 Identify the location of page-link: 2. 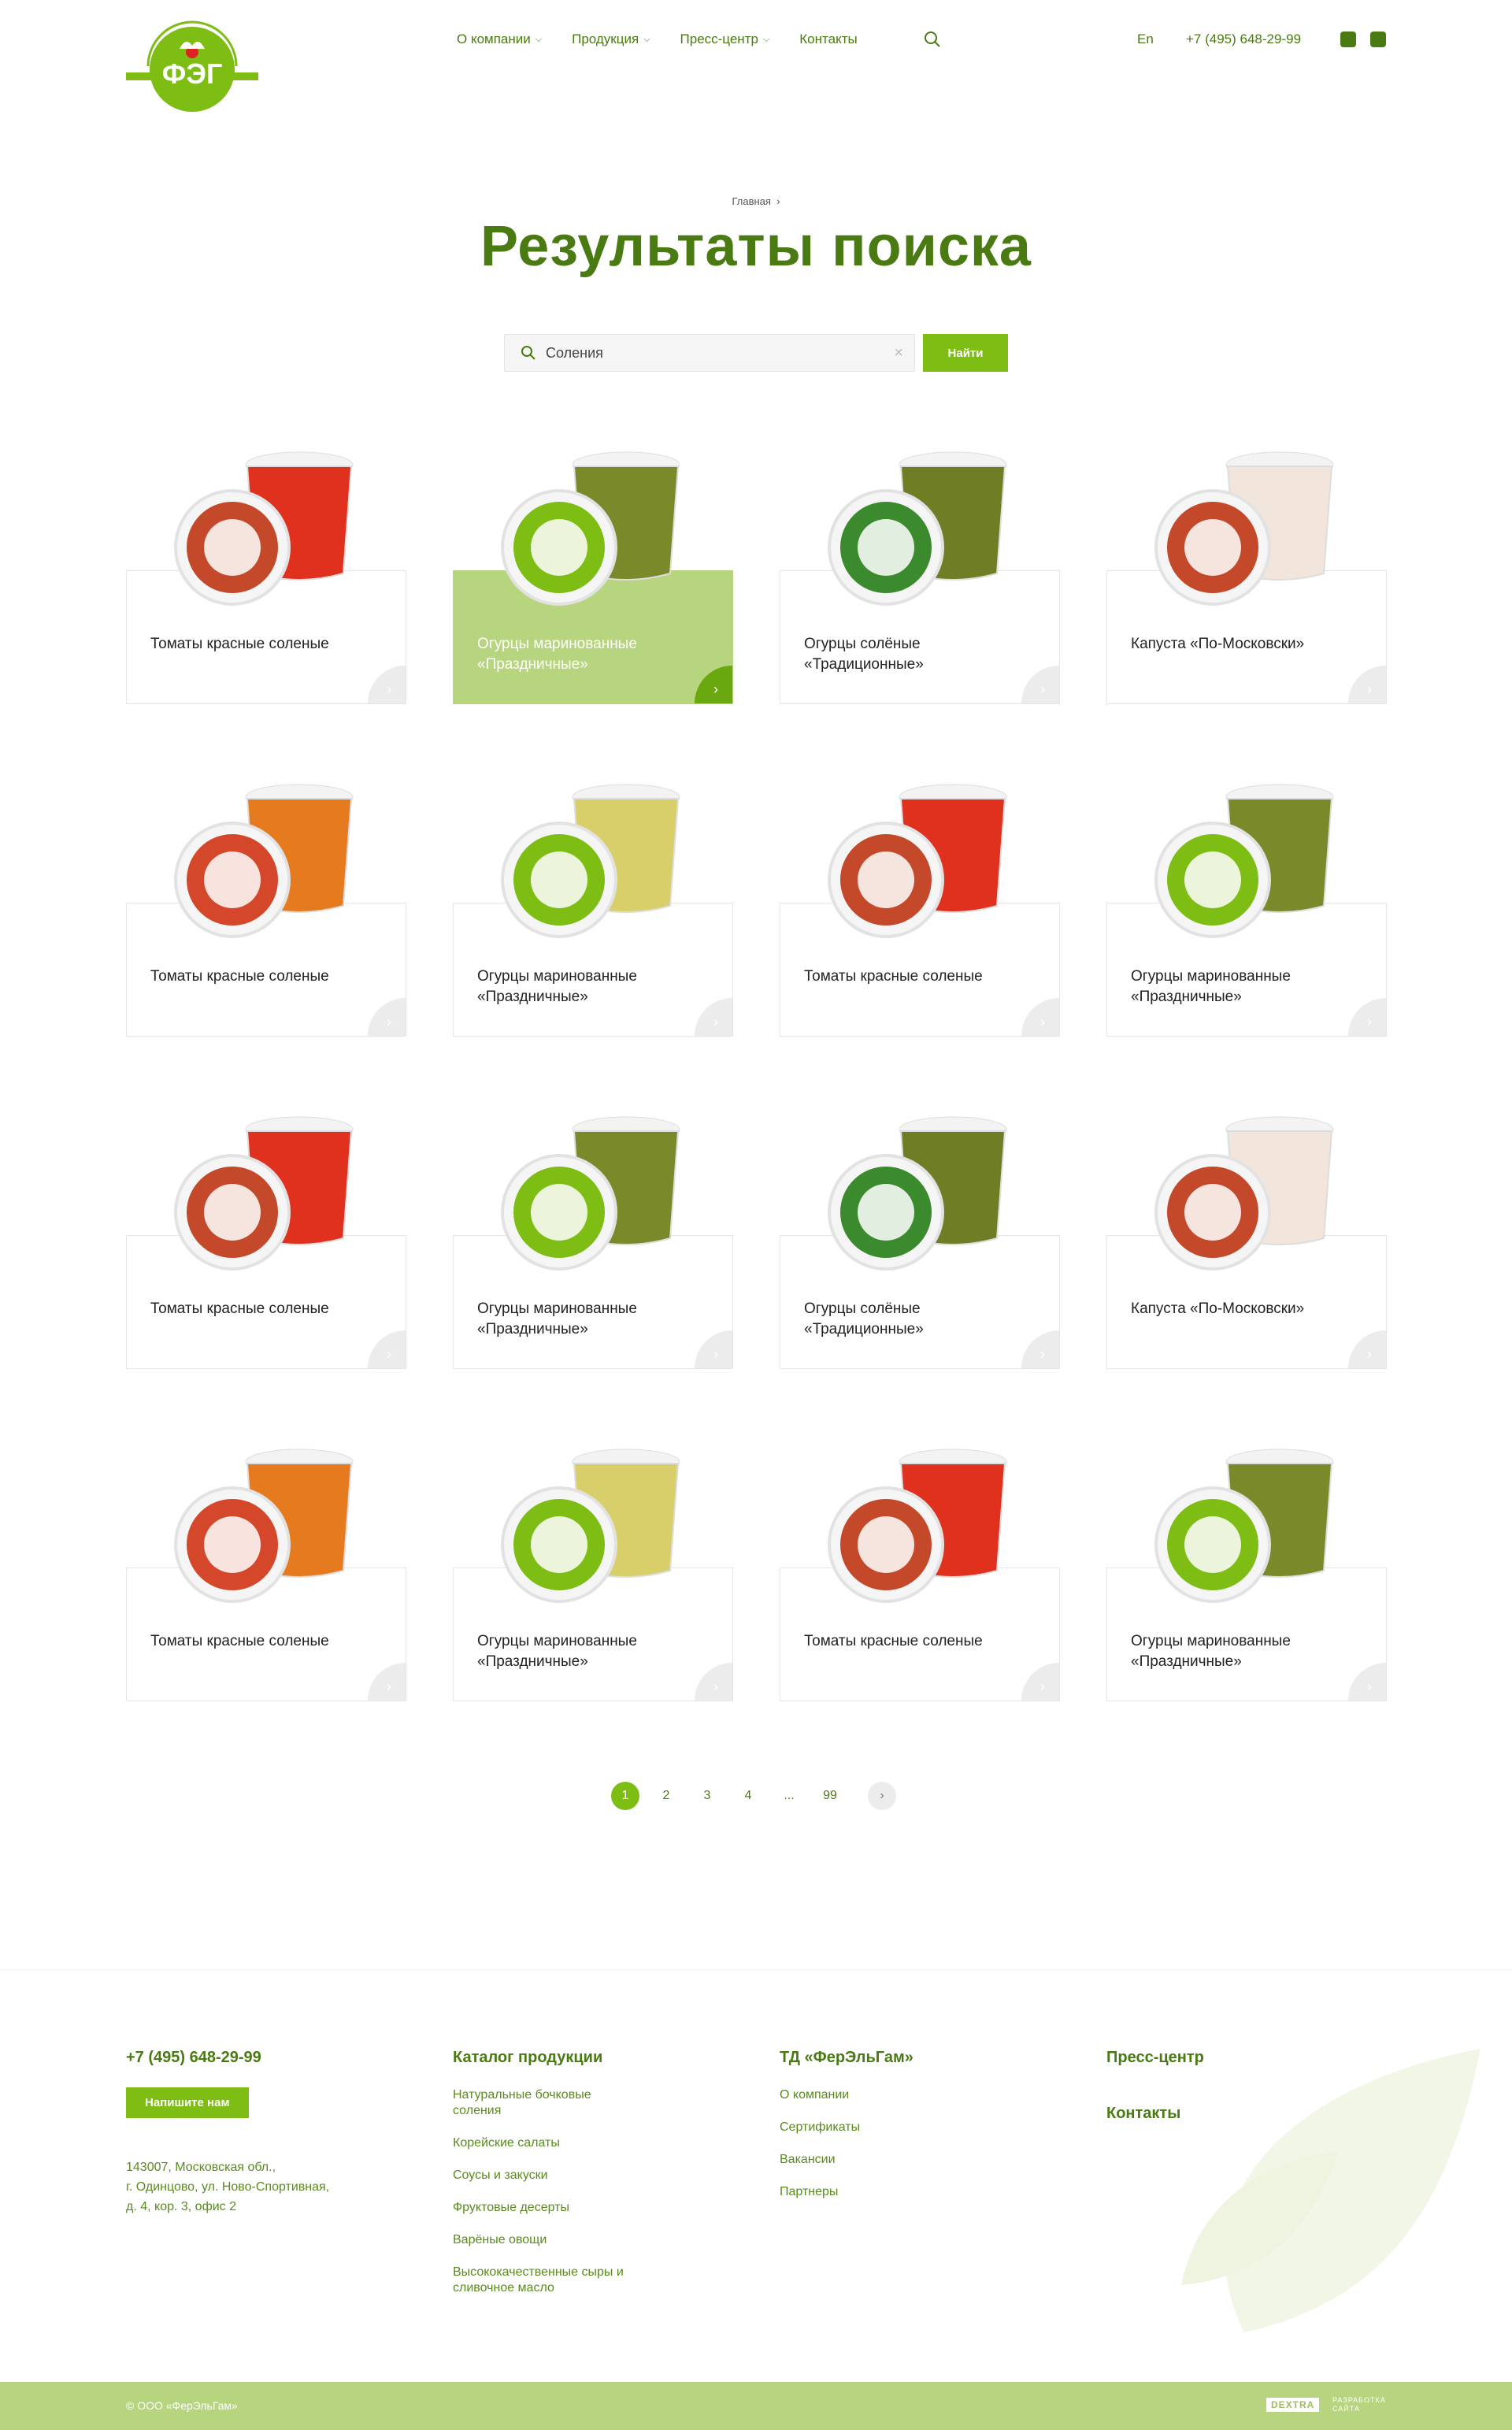
(666, 1796).